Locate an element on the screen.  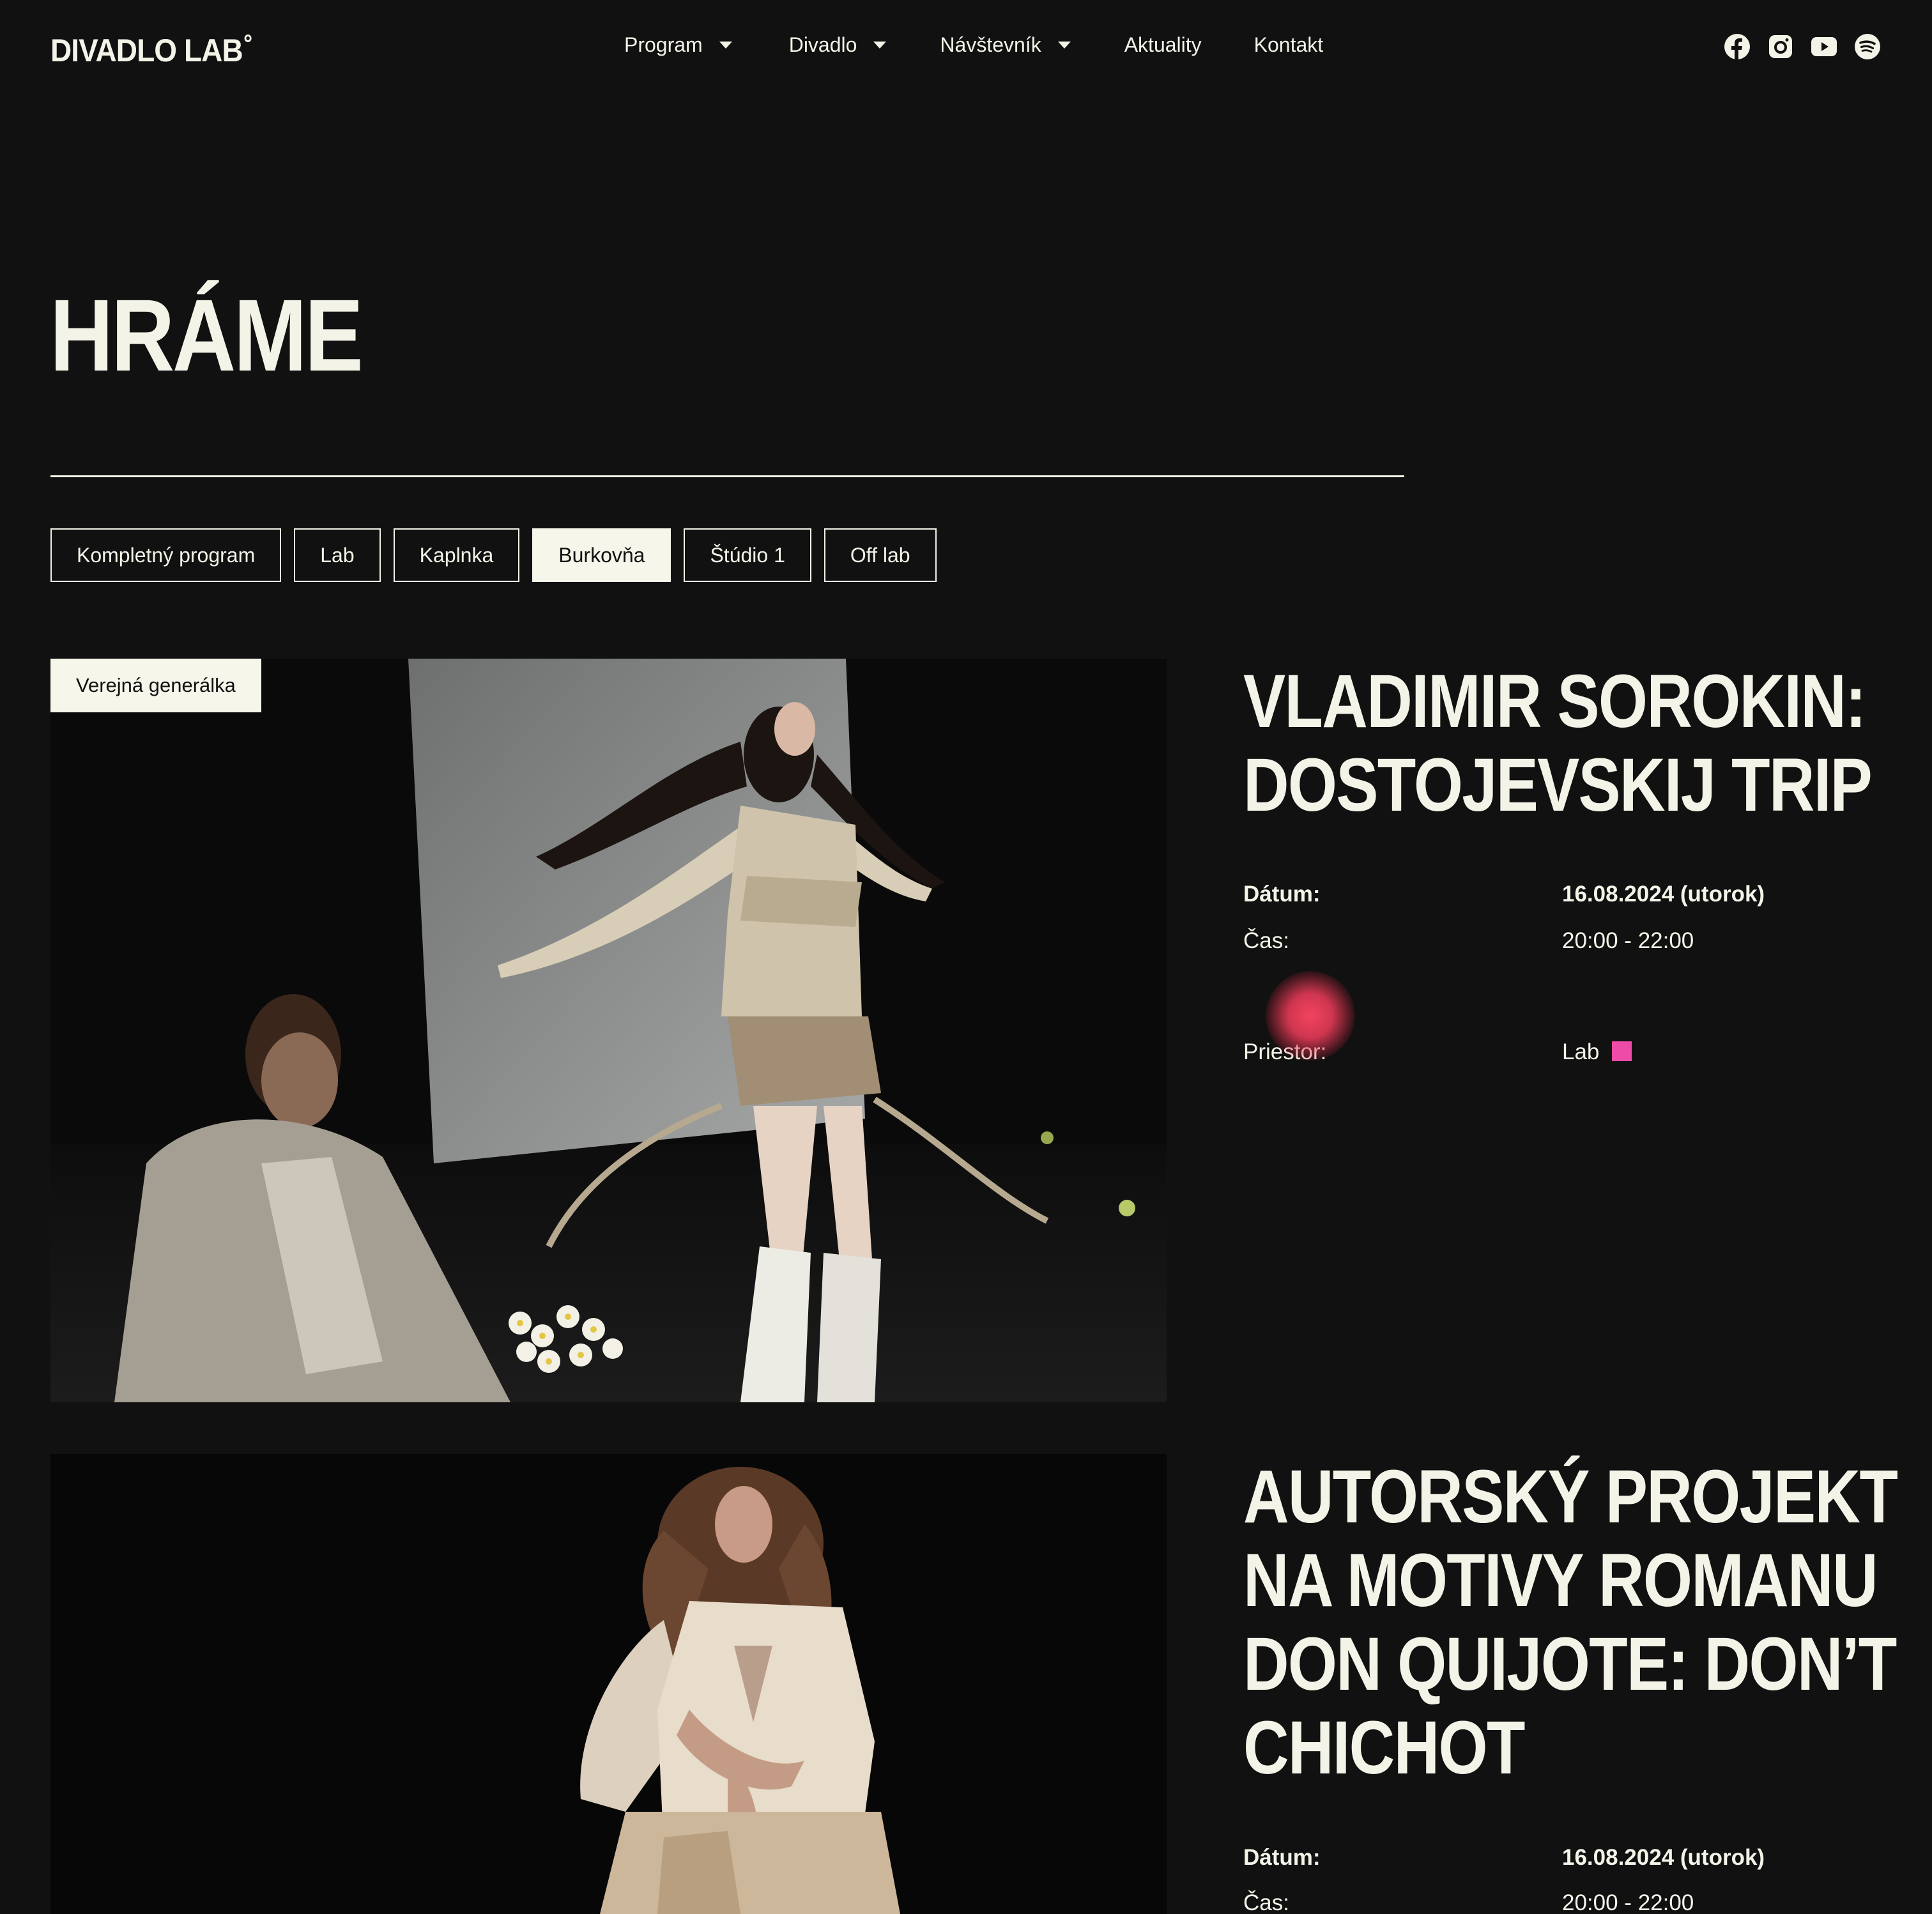
nav-label: Aktuality is located at coordinates (1163, 44).